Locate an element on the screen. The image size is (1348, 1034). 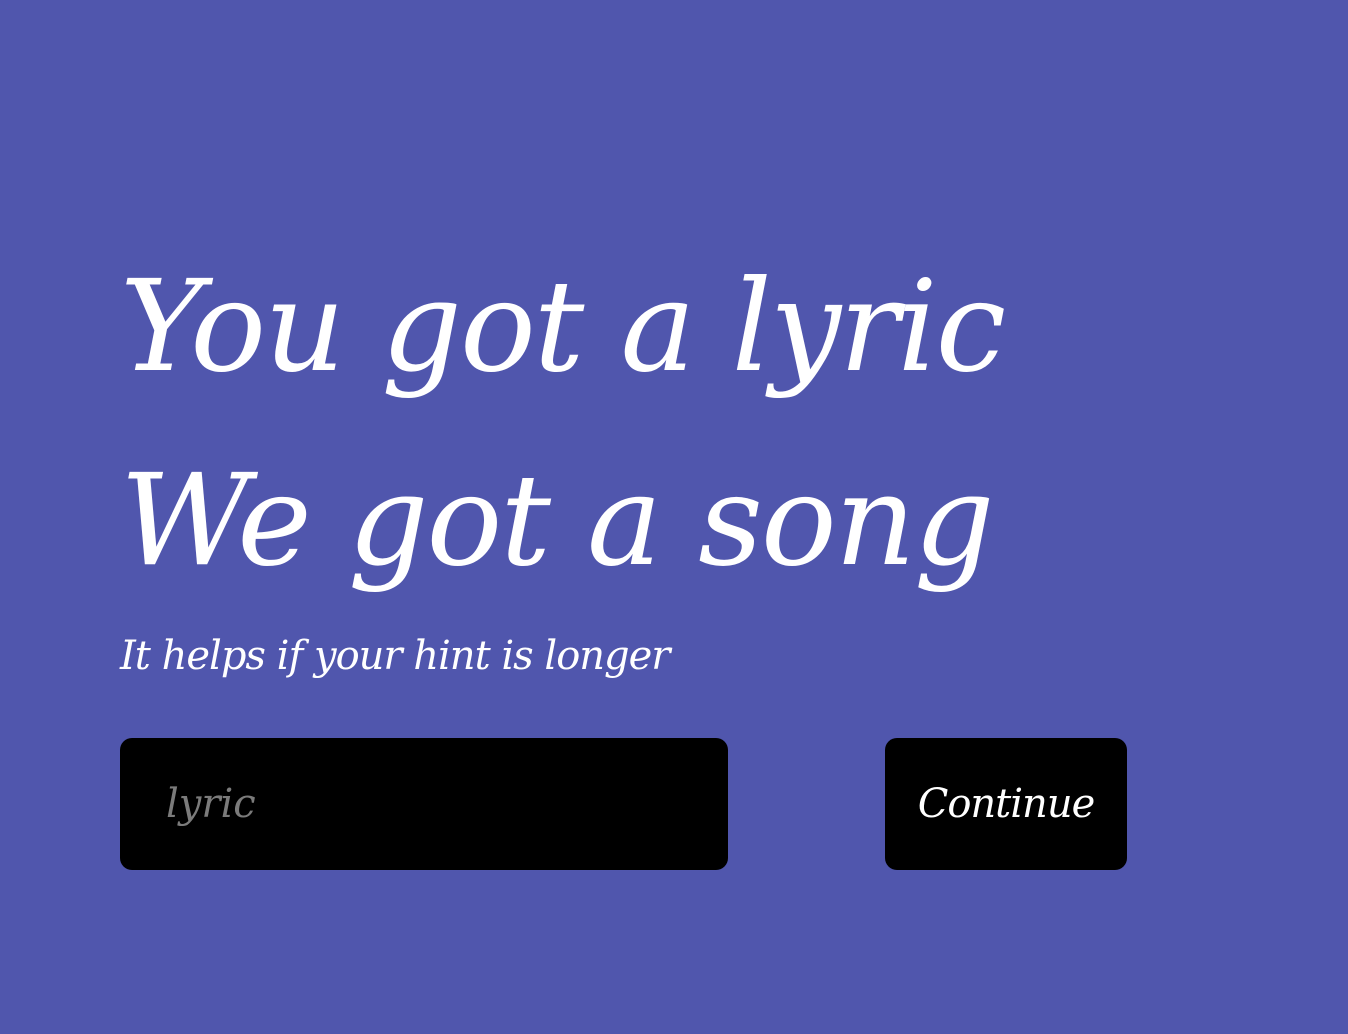
lyric-input is located at coordinates (424, 804).